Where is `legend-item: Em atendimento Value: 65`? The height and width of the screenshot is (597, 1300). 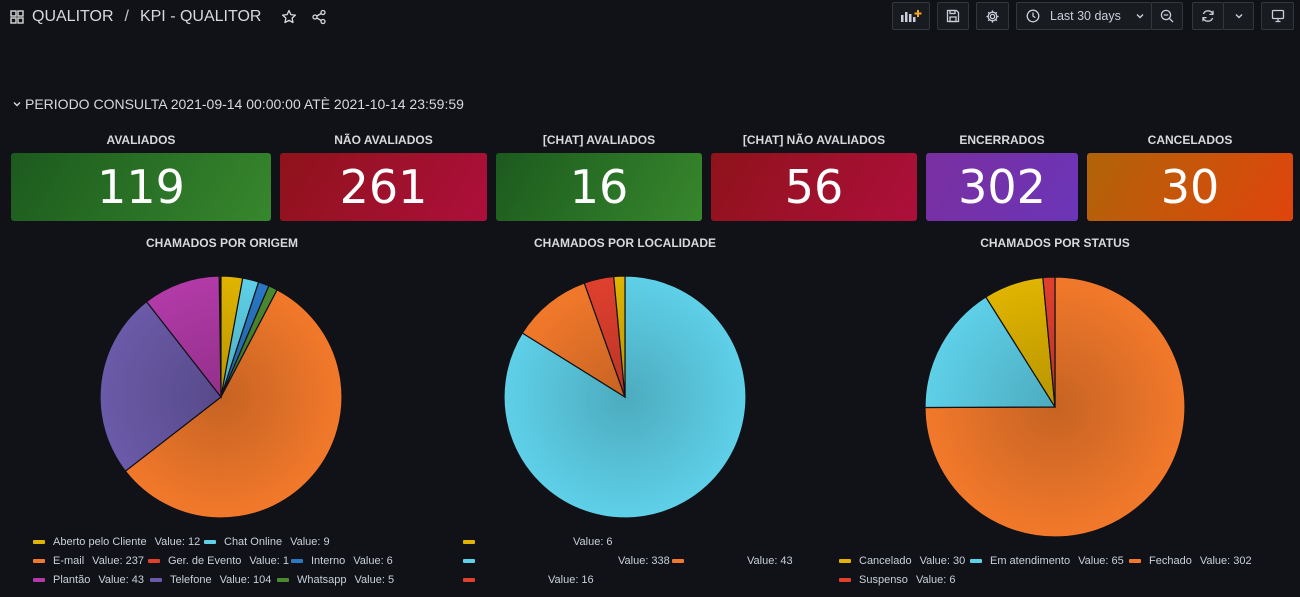
legend-item: Em atendimento Value: 65 is located at coordinates (1047, 561).